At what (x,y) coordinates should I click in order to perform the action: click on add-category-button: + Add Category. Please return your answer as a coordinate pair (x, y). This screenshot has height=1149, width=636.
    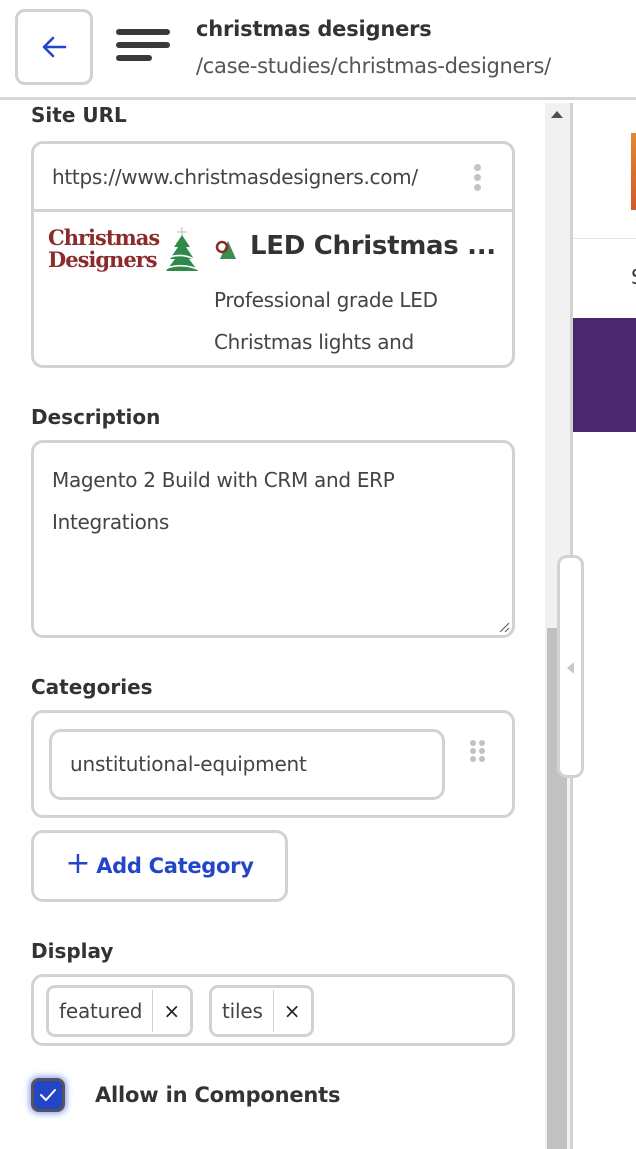
    Looking at the image, I should click on (159, 866).